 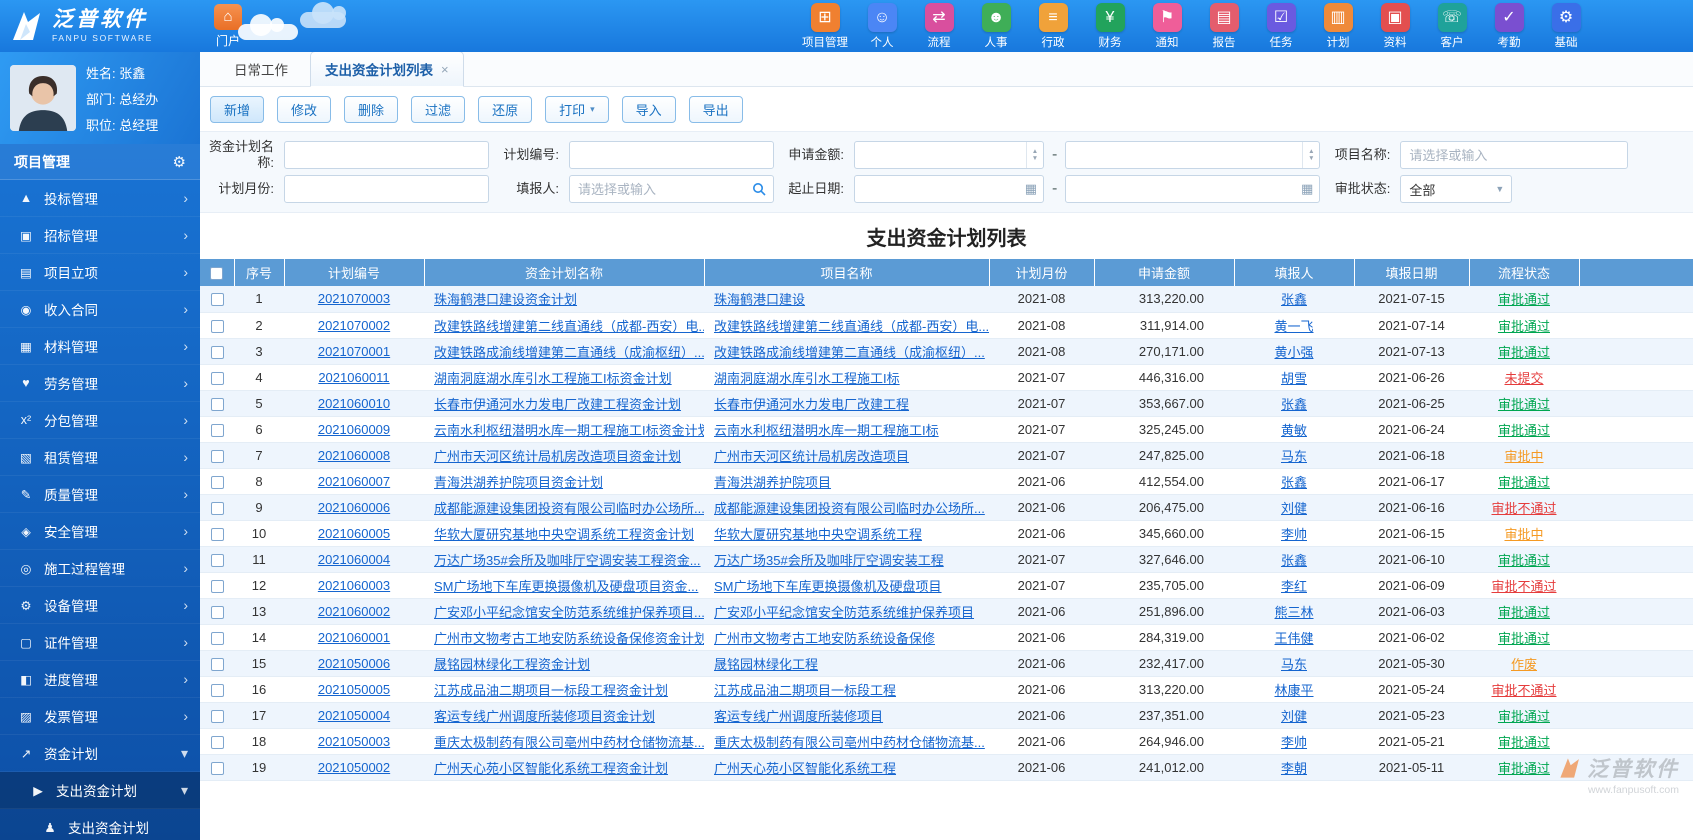 I want to click on project-name-link: 晟铭园林绿化工程, so click(x=846, y=663).